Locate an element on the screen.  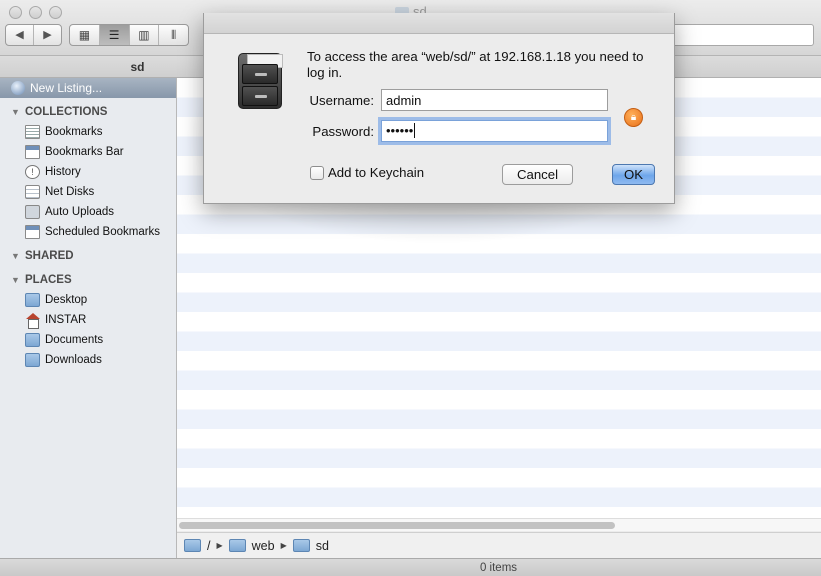
sidebar-item-label: Bookmarks is located at coordinates (74, 132).